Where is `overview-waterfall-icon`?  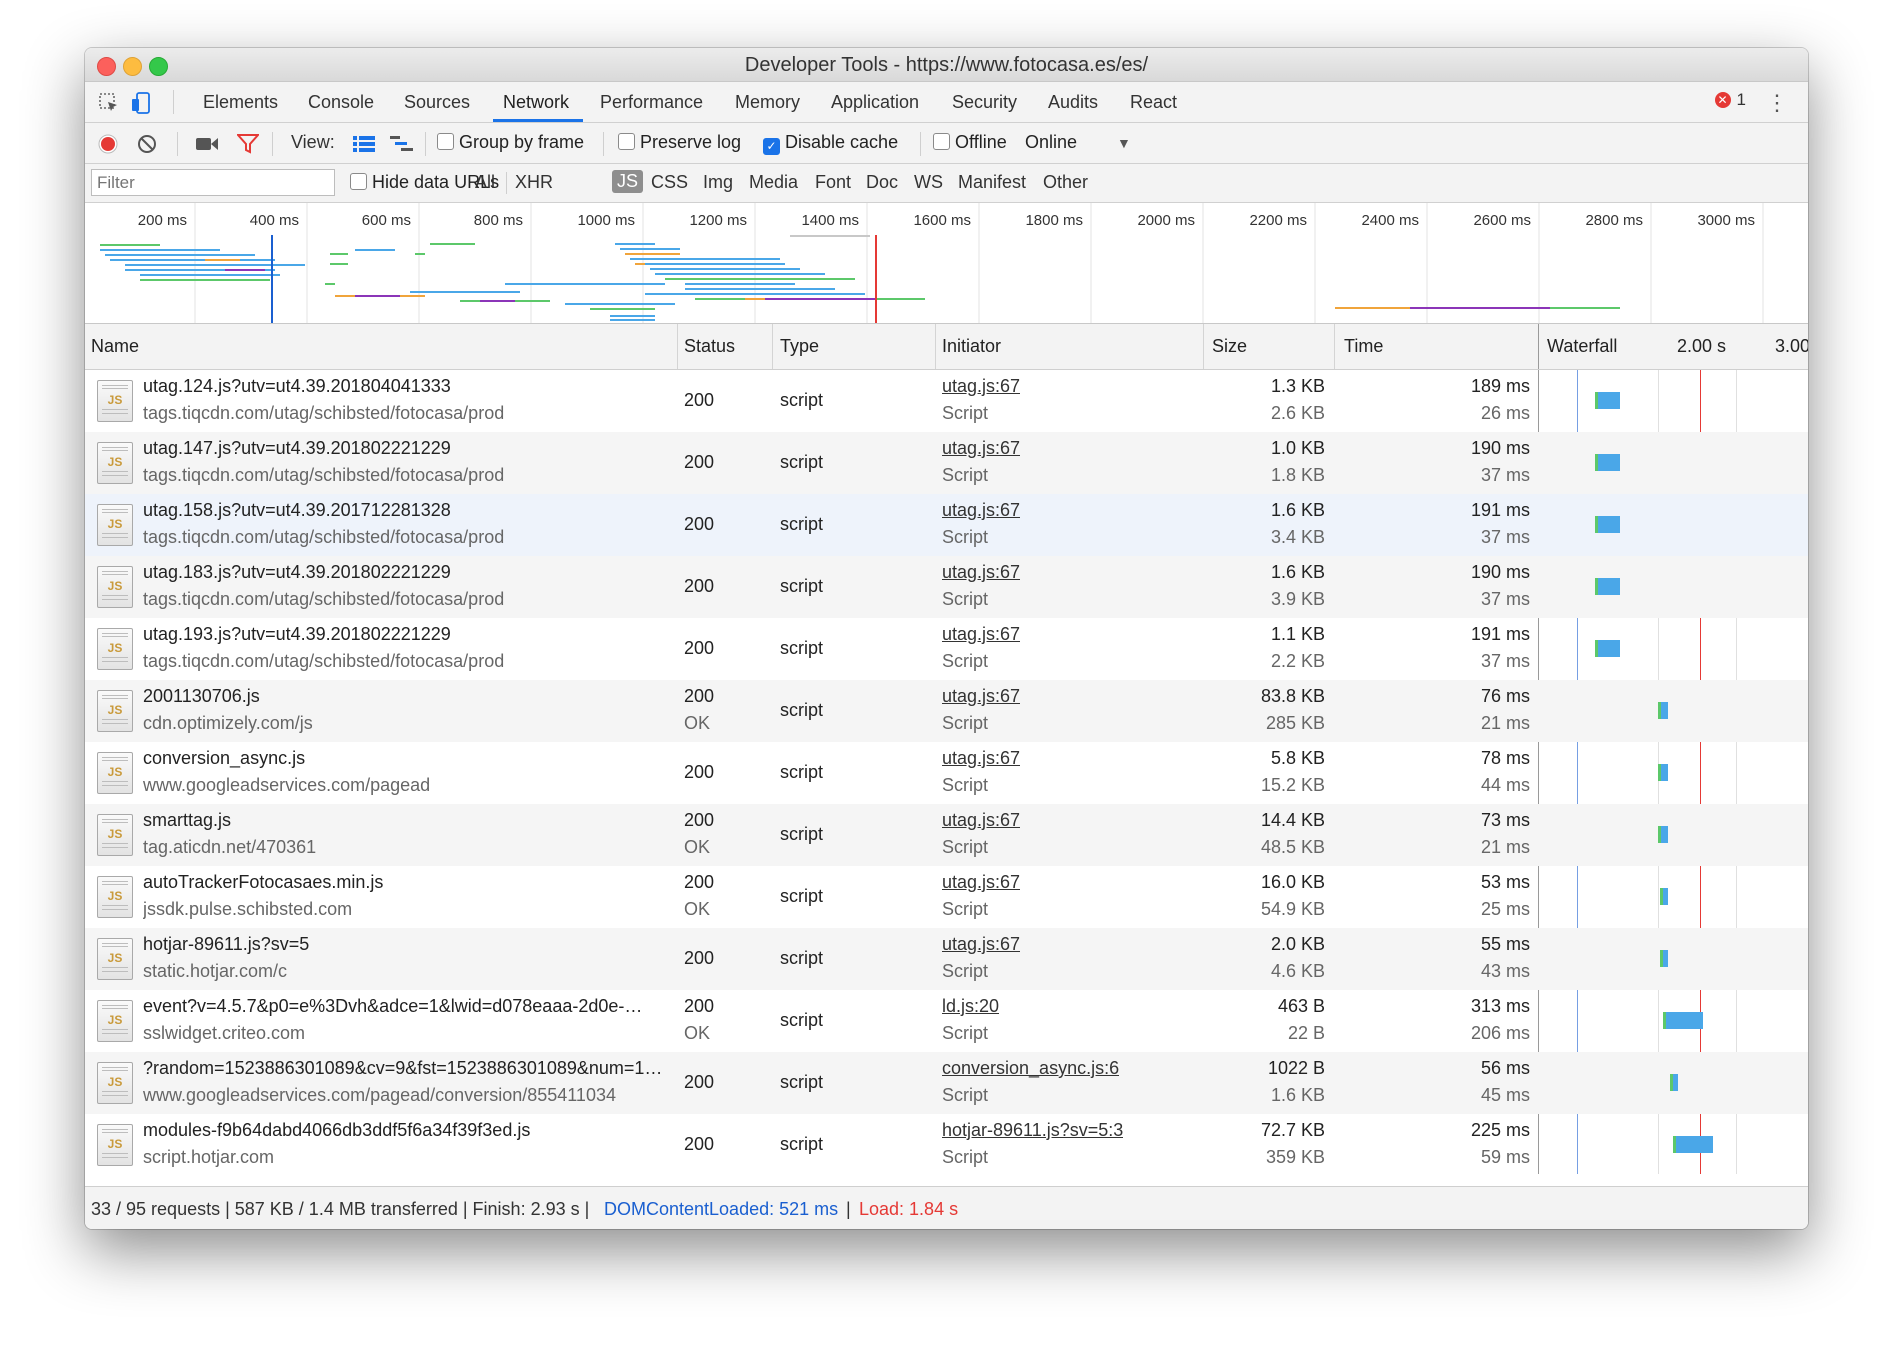 overview-waterfall-icon is located at coordinates (402, 144).